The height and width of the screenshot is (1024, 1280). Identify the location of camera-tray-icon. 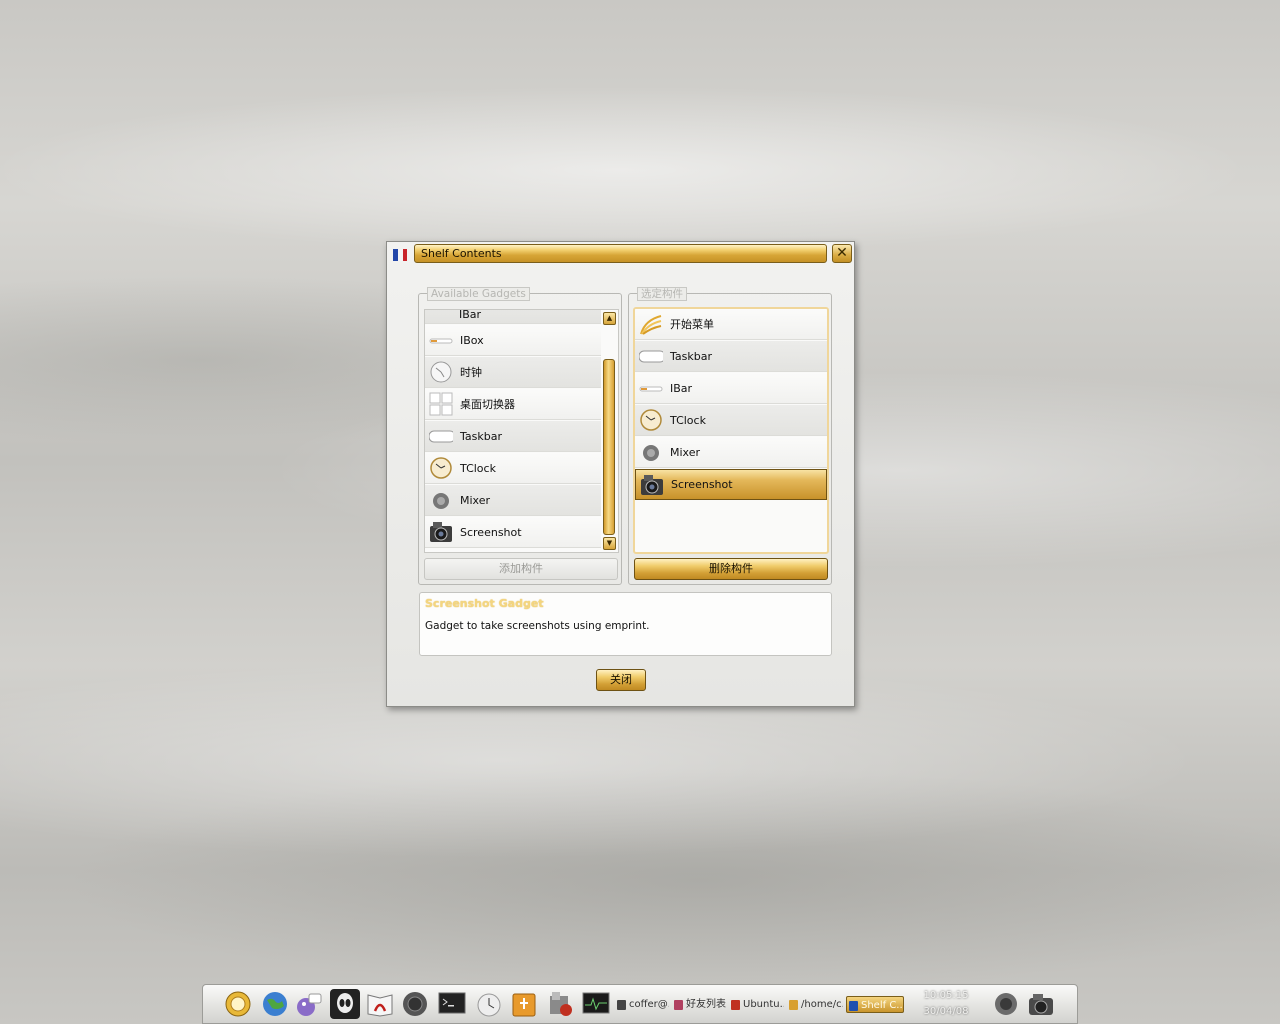
(1041, 1004).